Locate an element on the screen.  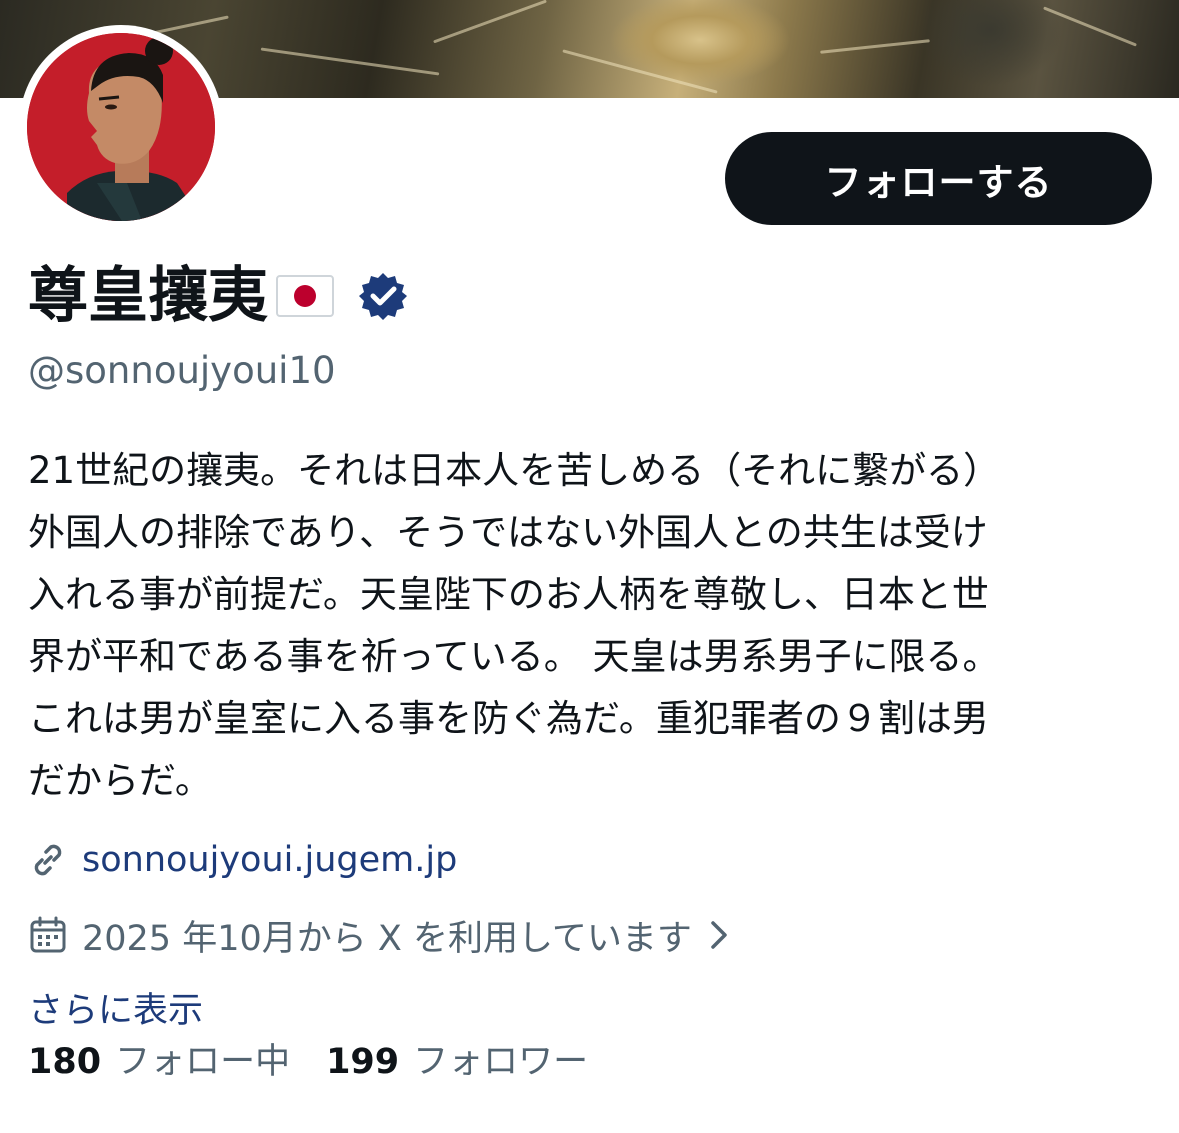
joined-date: 2025 年10月から X を利用しています is located at coordinates (387, 938).